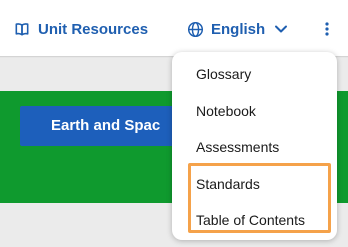 The height and width of the screenshot is (247, 348). What do you see at coordinates (228, 184) in the screenshot?
I see `menu-item-standards: Standards` at bounding box center [228, 184].